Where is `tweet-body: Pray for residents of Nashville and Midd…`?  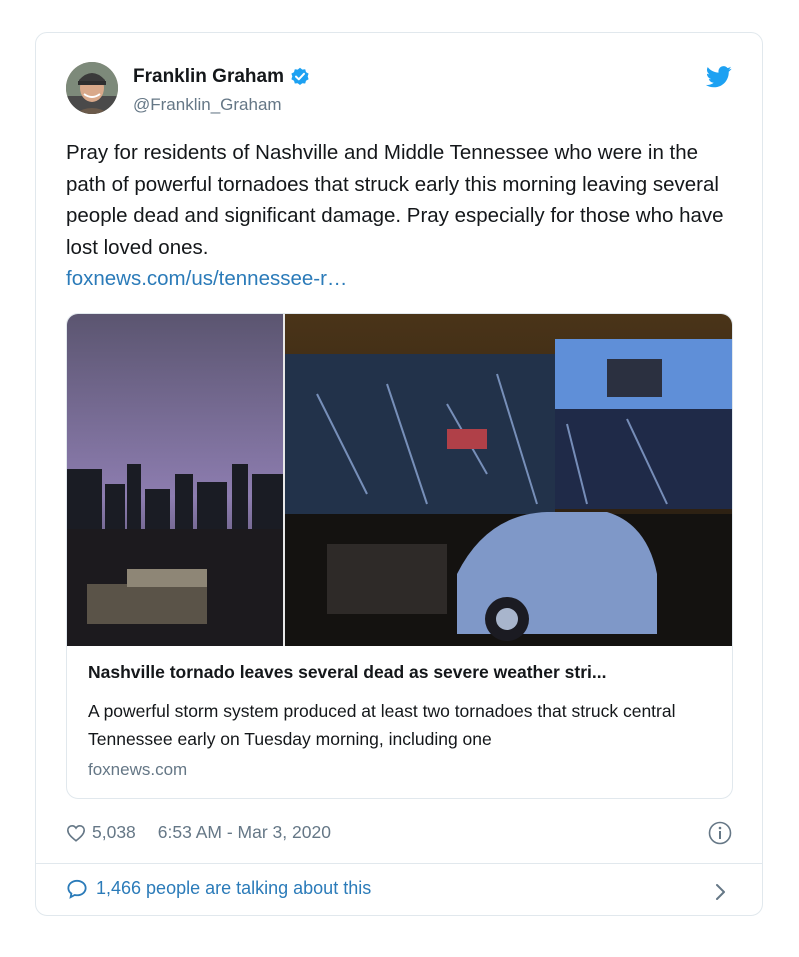 tweet-body: Pray for residents of Nashville and Midd… is located at coordinates (395, 200).